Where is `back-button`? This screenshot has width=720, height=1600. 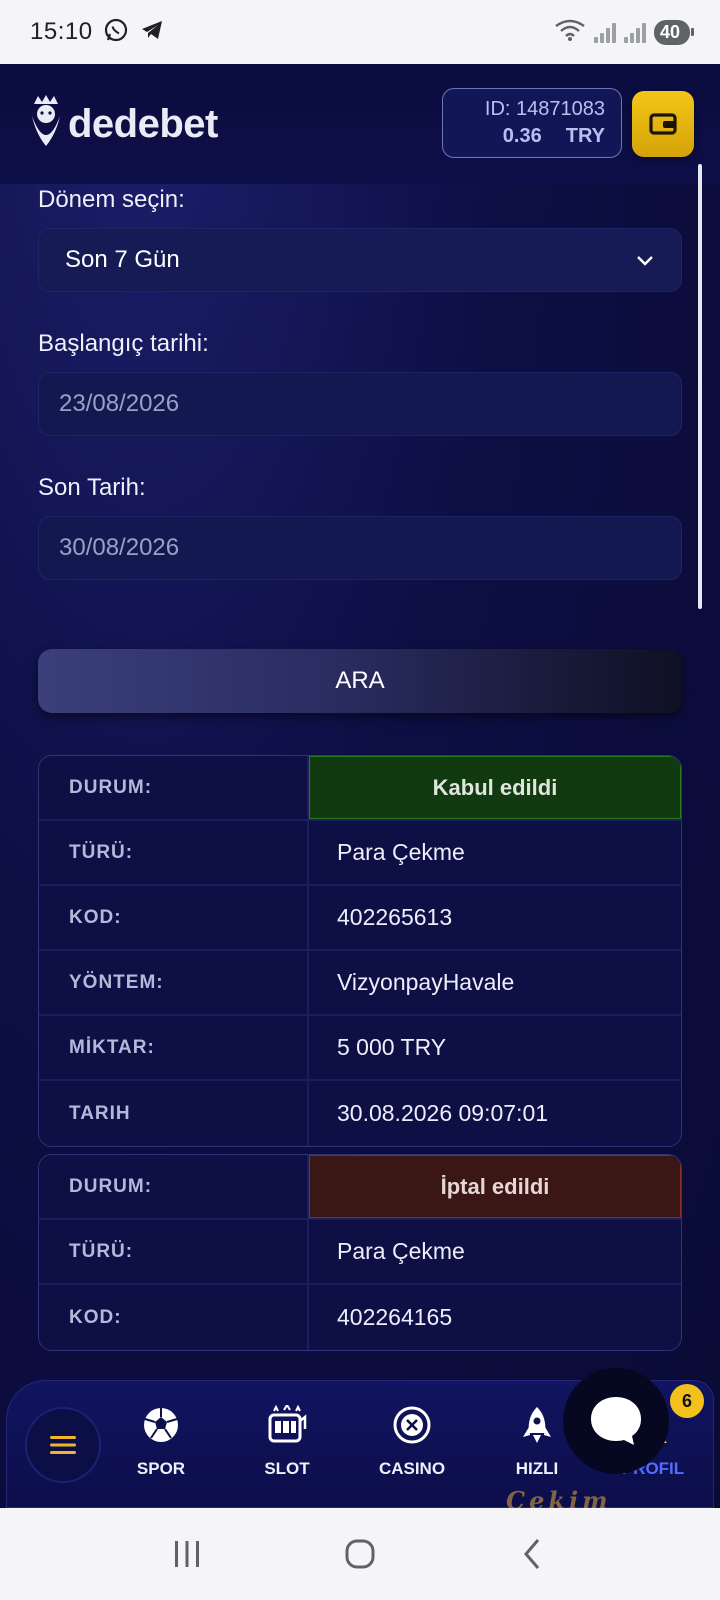
back-button is located at coordinates (533, 1554).